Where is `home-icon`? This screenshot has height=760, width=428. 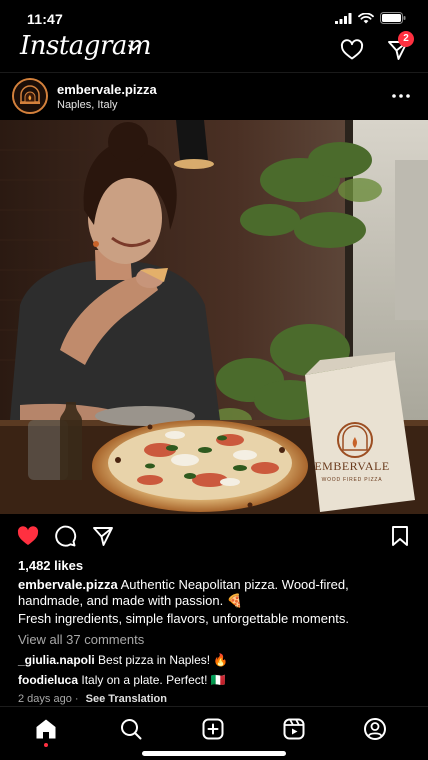
home-icon is located at coordinates (46, 729).